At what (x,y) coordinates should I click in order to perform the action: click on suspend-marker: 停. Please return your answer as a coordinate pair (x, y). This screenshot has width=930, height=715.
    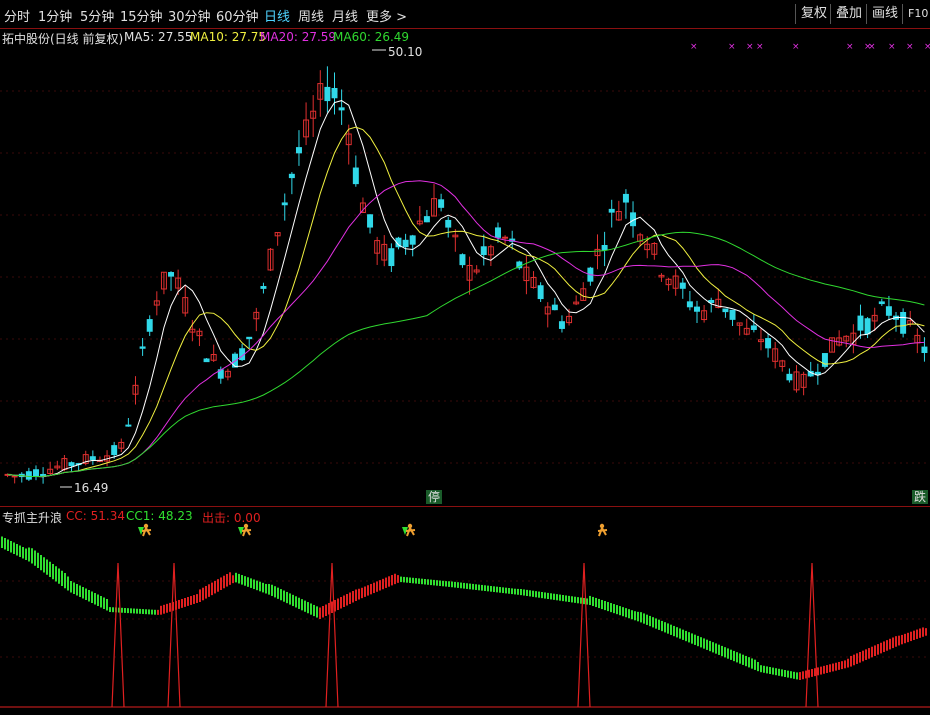
    Looking at the image, I should click on (434, 497).